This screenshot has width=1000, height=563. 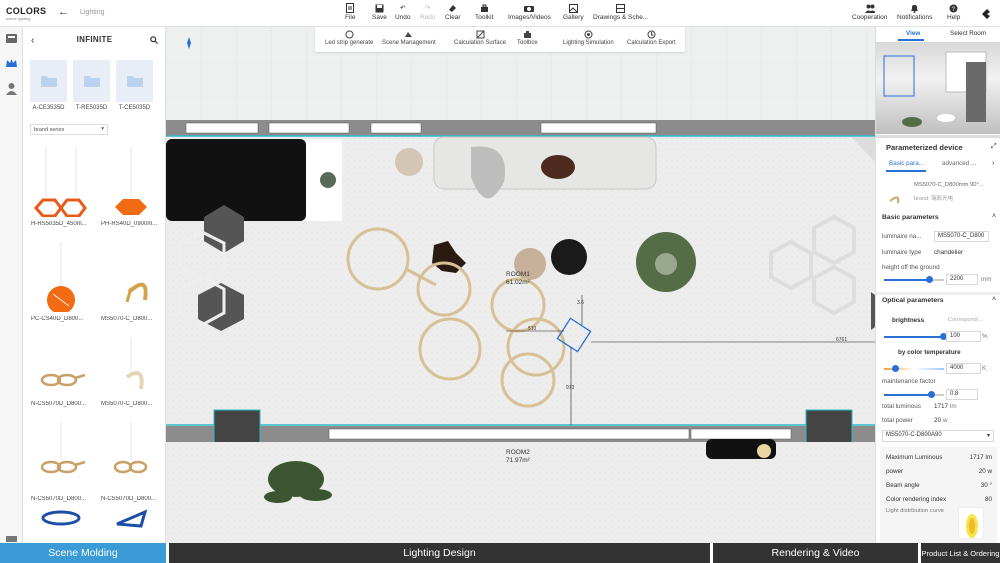 What do you see at coordinates (895, 471) in the screenshot?
I see `spec-label: power` at bounding box center [895, 471].